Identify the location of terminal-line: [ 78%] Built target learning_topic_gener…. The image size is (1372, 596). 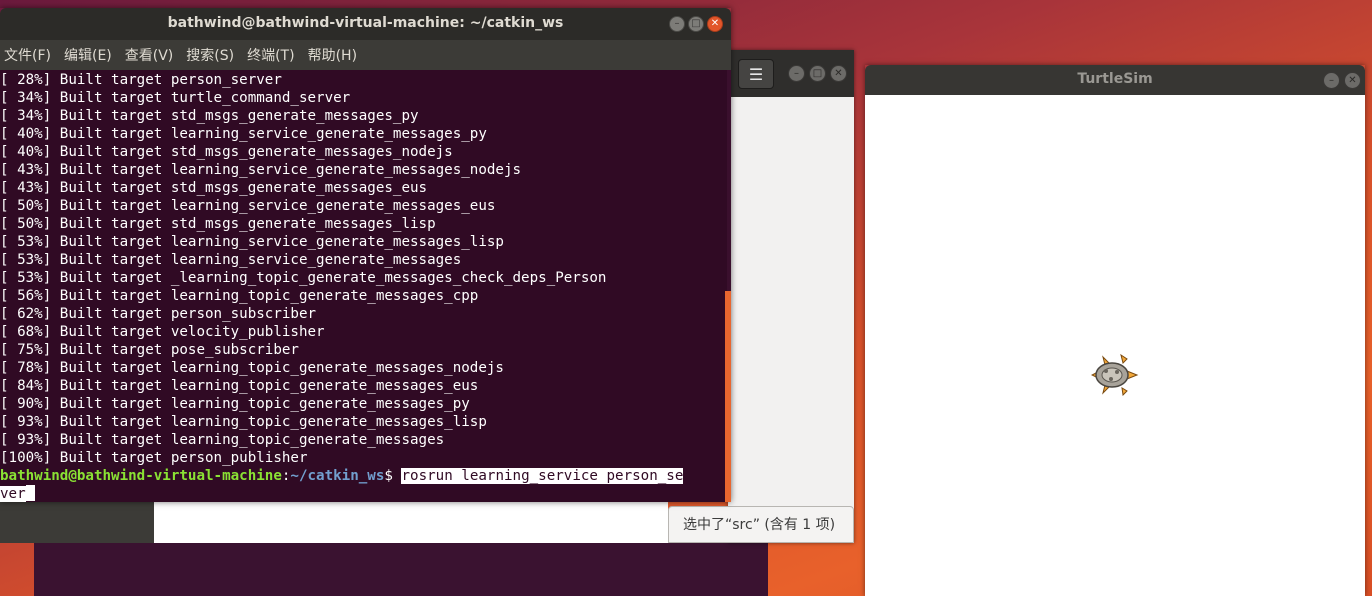
(252, 368).